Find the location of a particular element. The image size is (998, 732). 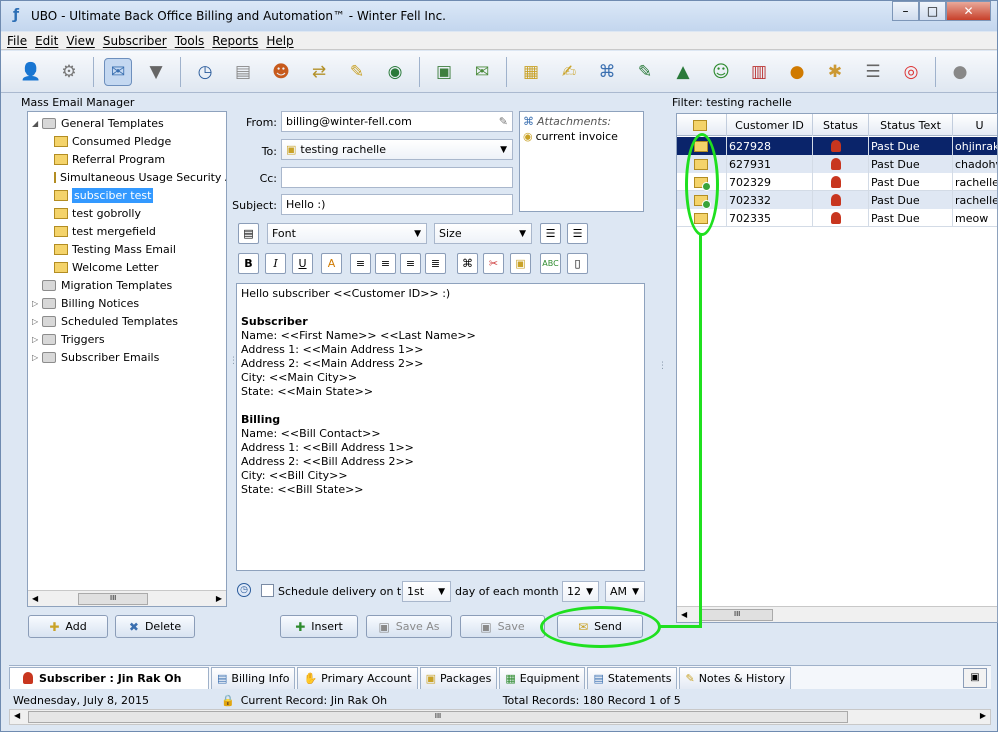

tab-packages: ▣ Packages is located at coordinates (458, 677).